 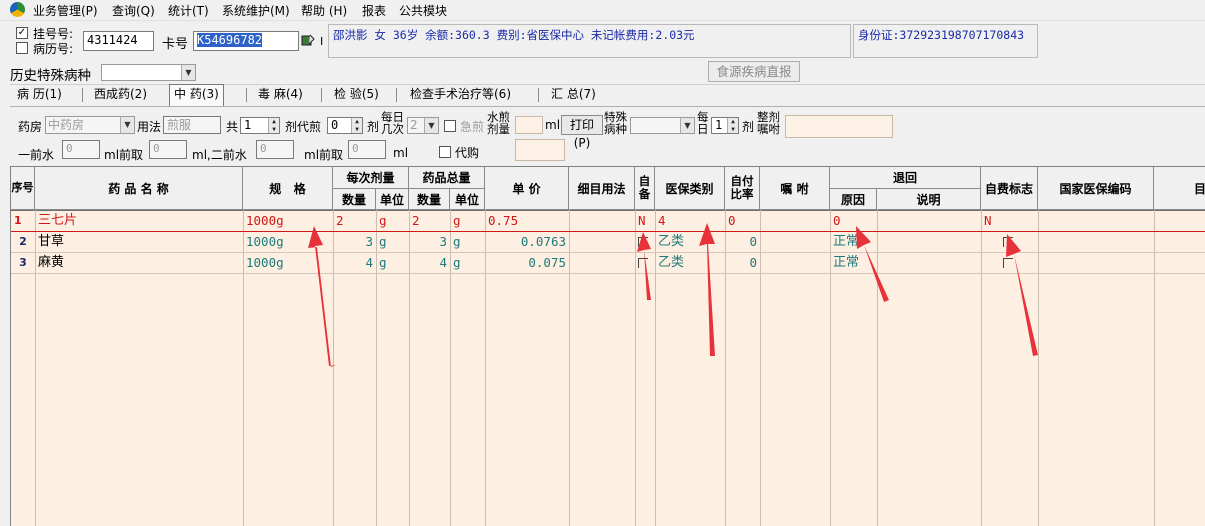 I want to click on menu-query: 查询(Q), so click(x=133, y=10).